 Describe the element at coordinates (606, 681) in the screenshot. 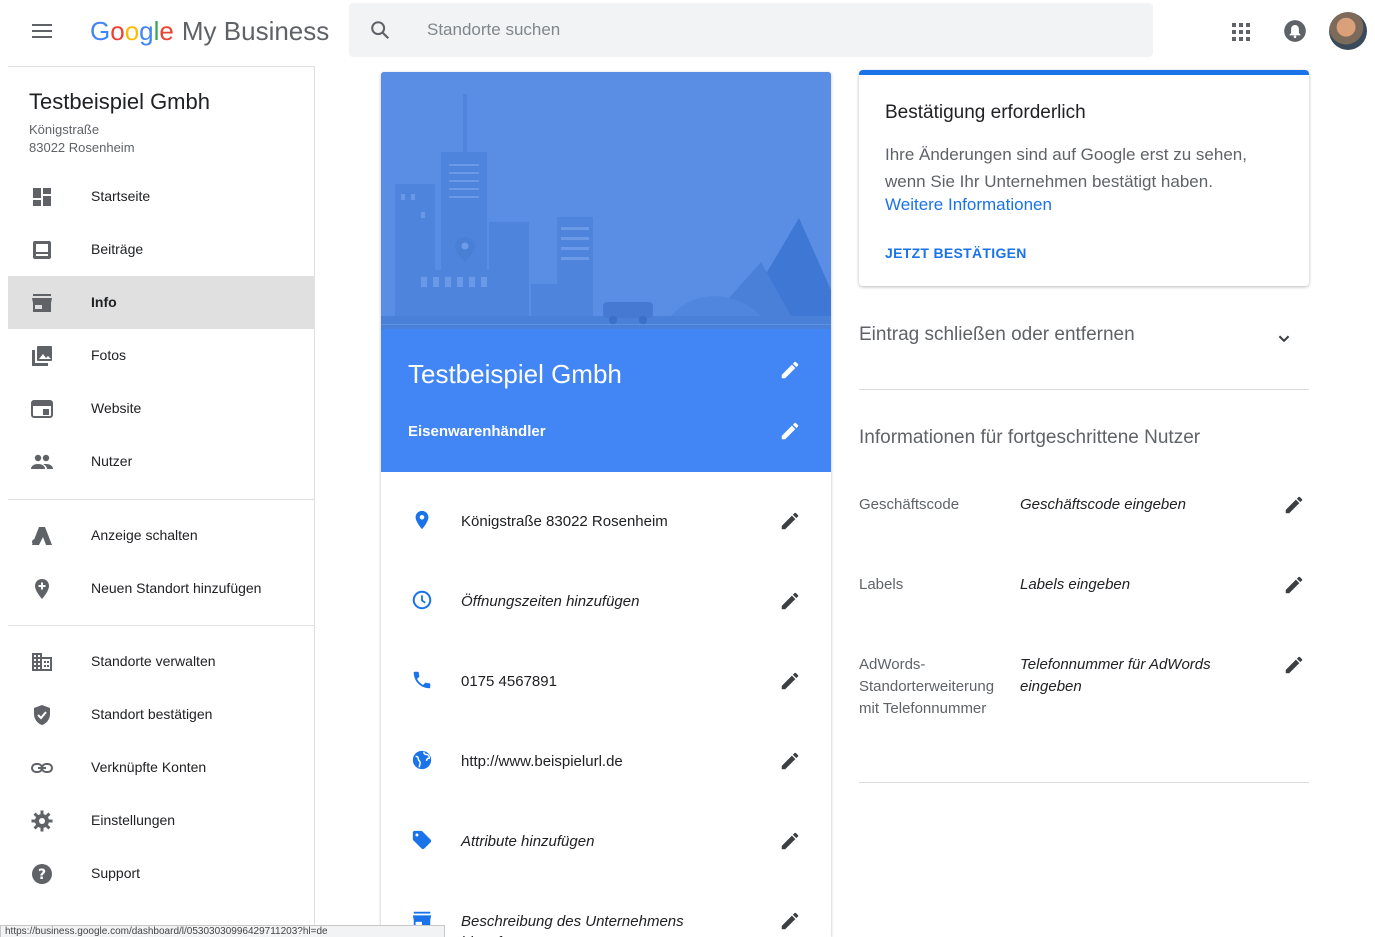

I see `phone-row: 0175 4567891` at that location.